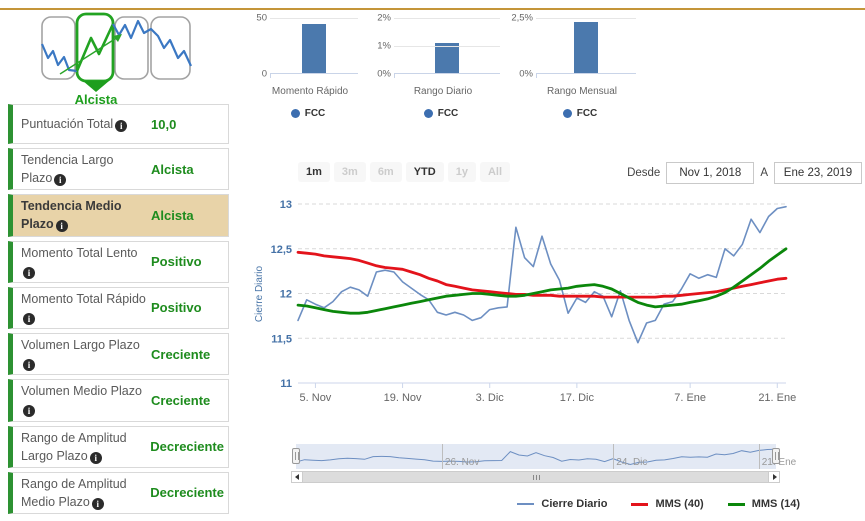 This screenshot has height=521, width=865. I want to click on mini-bar-chart: 2% 1% 0% Rango Diario FCC, so click(434, 66).